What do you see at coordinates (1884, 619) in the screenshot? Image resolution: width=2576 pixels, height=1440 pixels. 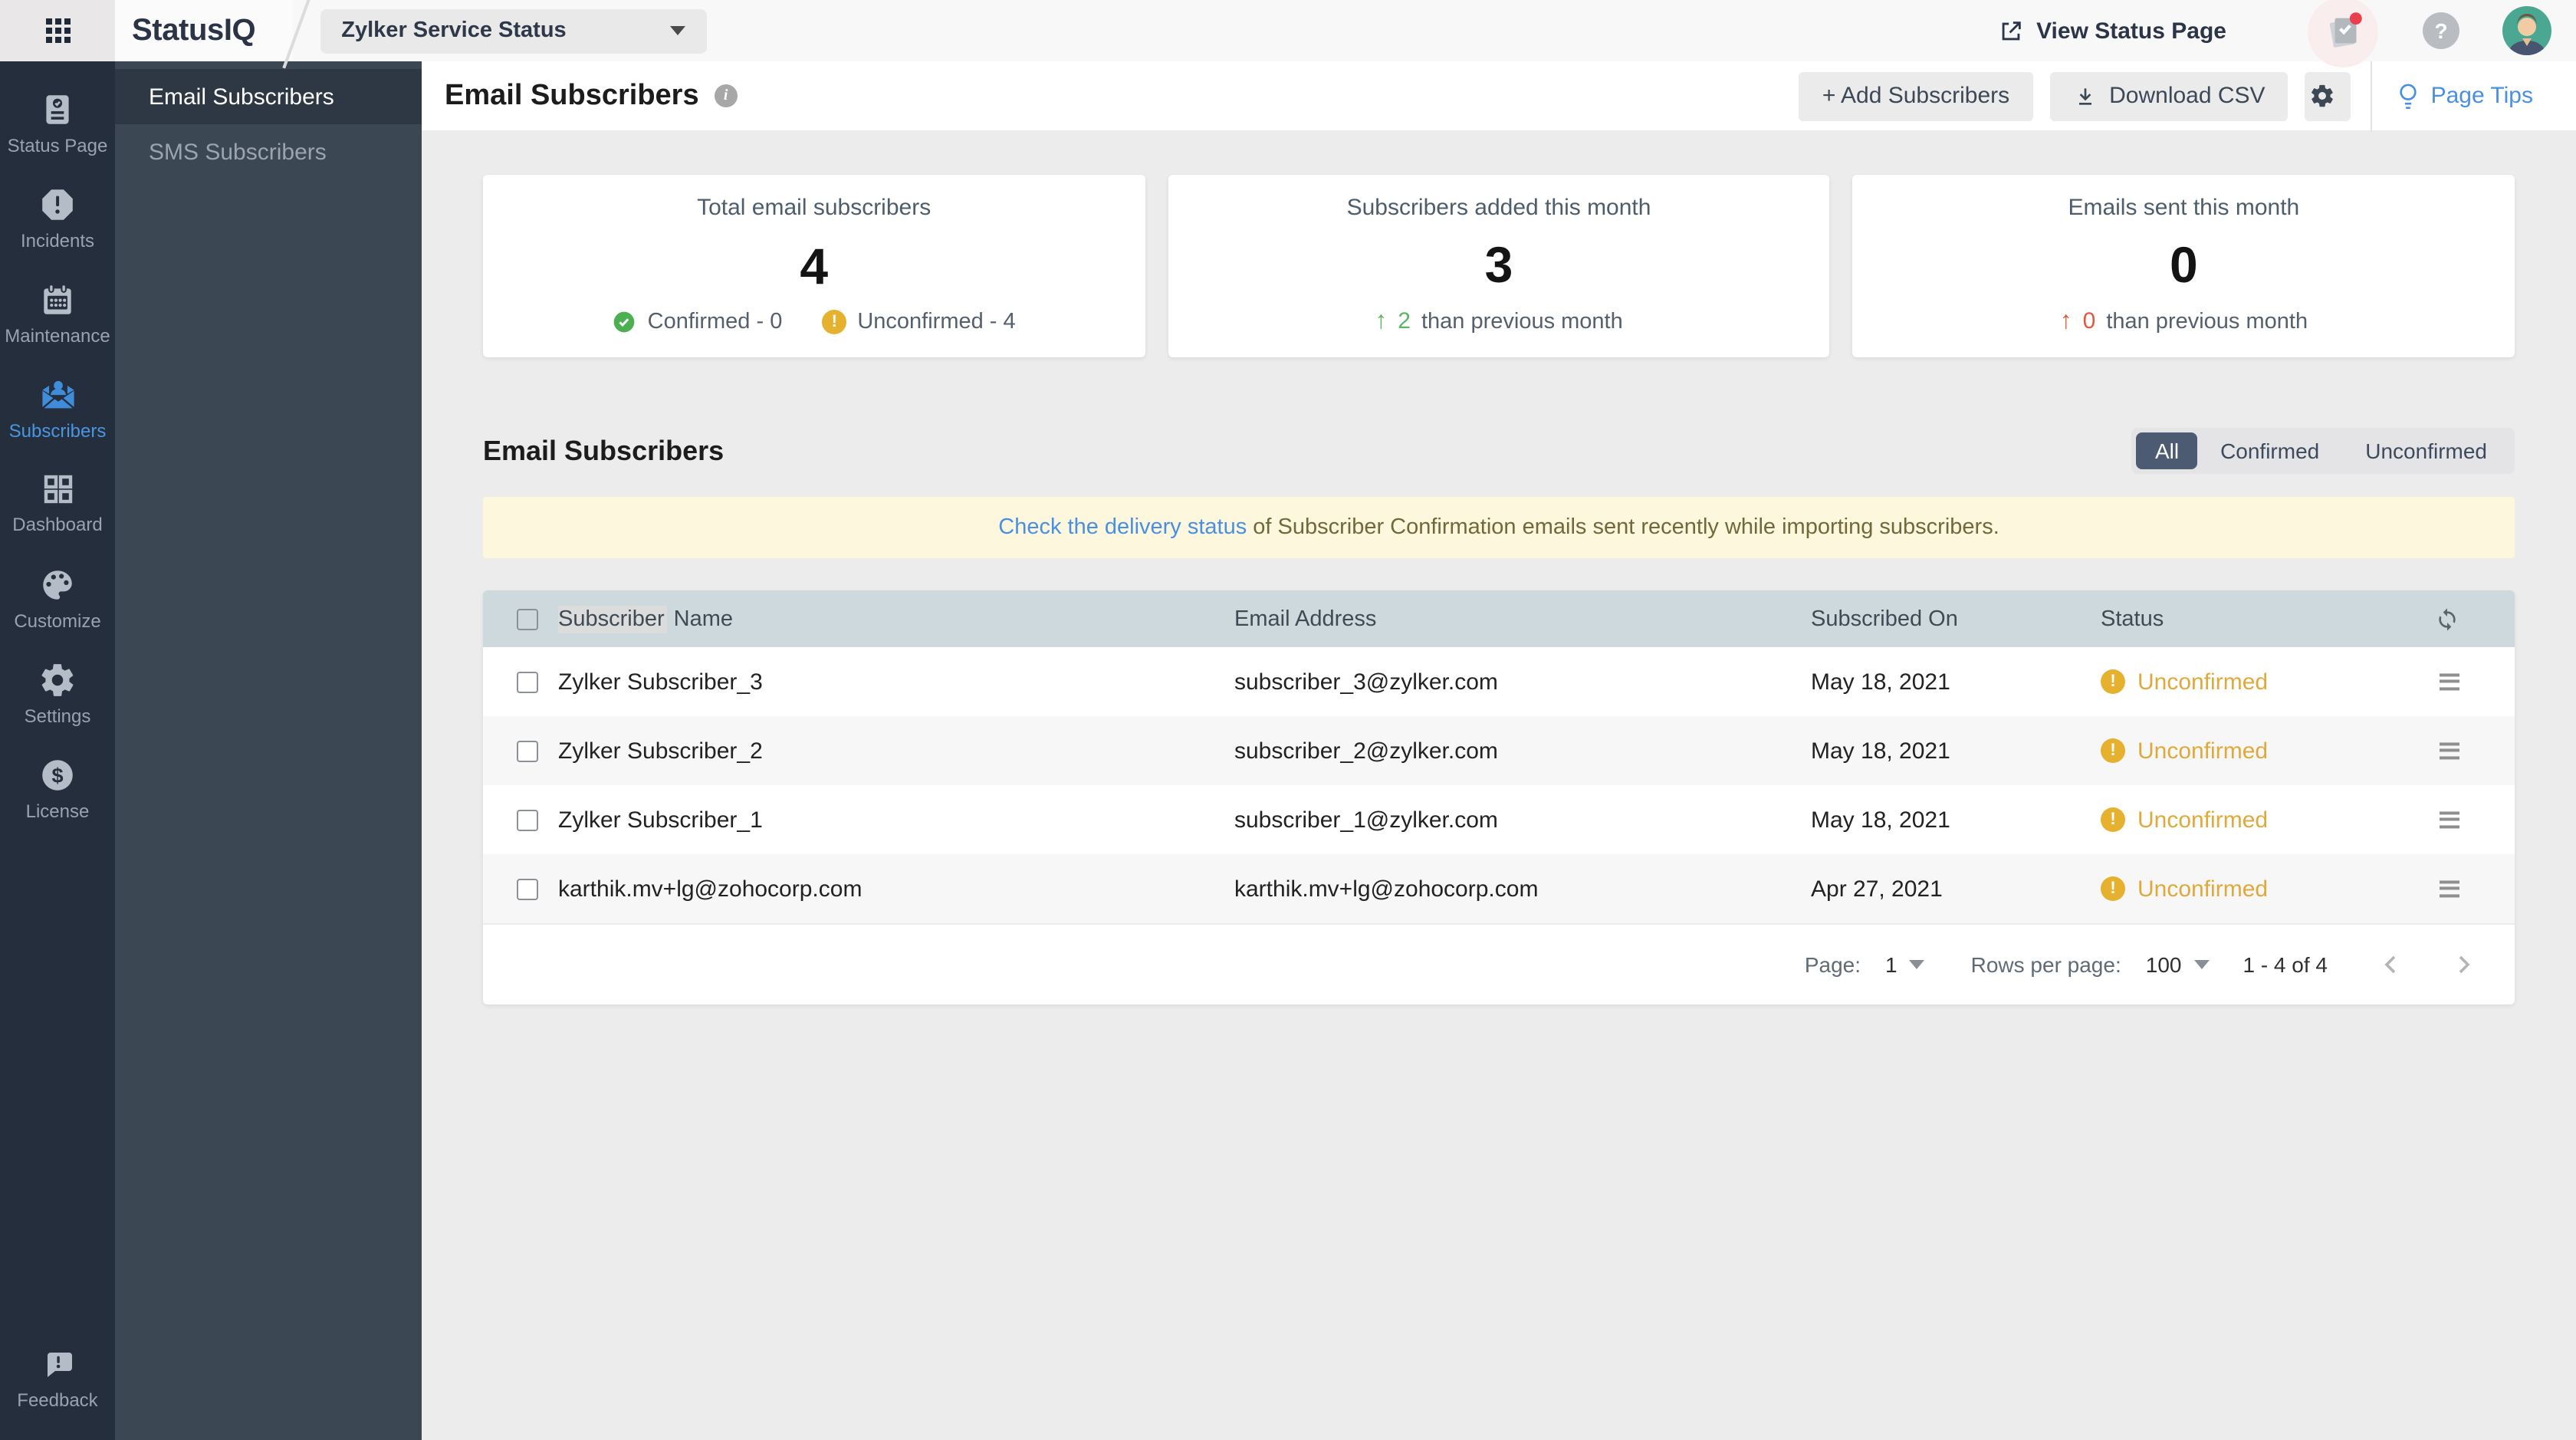 I see `column-subscribed-on: Subscribed On` at bounding box center [1884, 619].